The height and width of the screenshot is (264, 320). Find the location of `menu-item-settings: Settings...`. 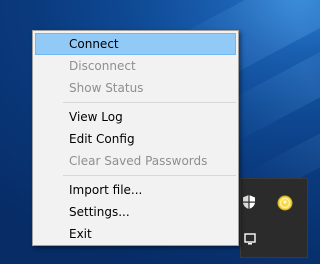

menu-item-settings: Settings... is located at coordinates (135, 212).